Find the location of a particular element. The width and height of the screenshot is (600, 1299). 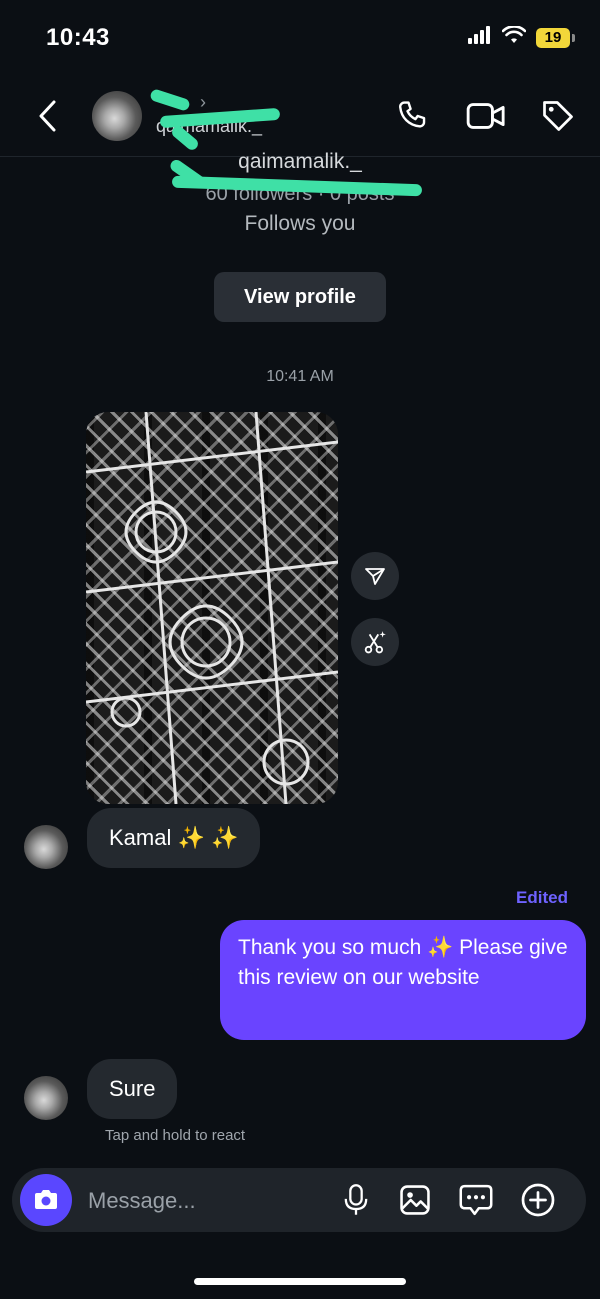

wifi-icon is located at coordinates (514, 37).